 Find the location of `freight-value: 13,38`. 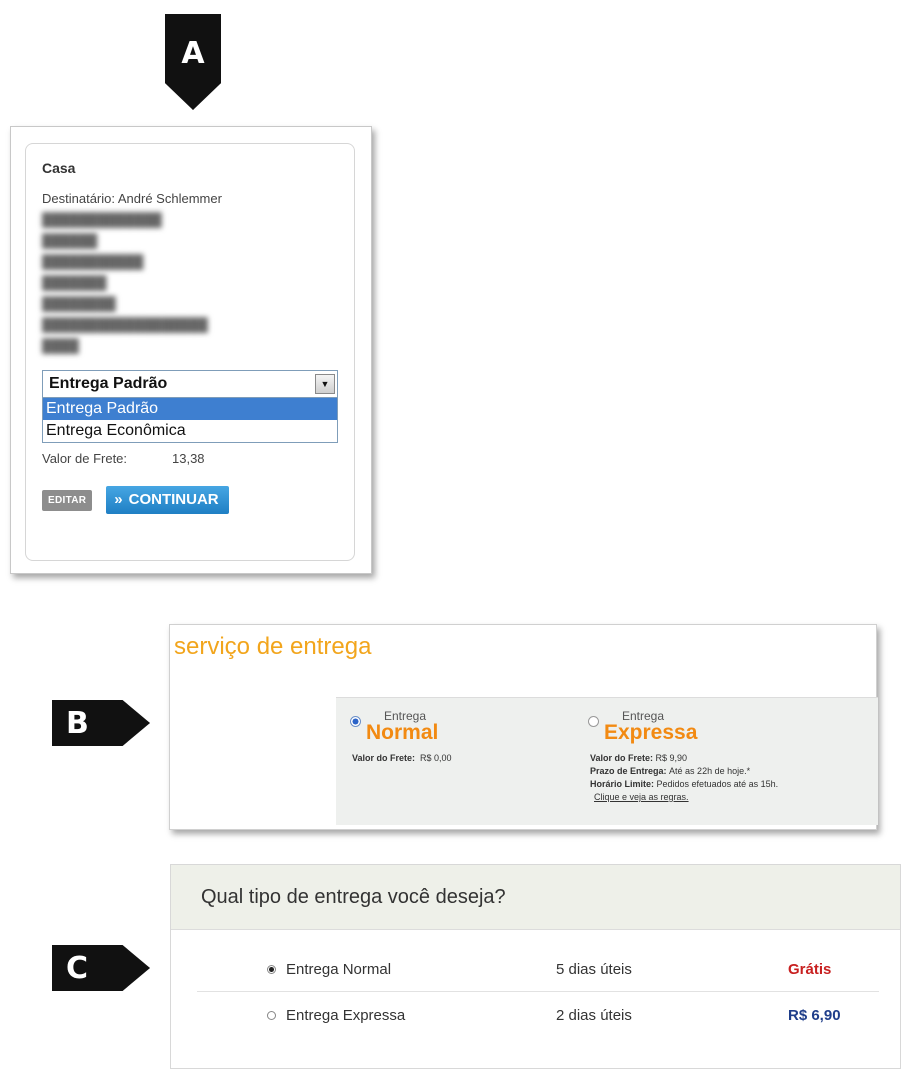

freight-value: 13,38 is located at coordinates (188, 458).